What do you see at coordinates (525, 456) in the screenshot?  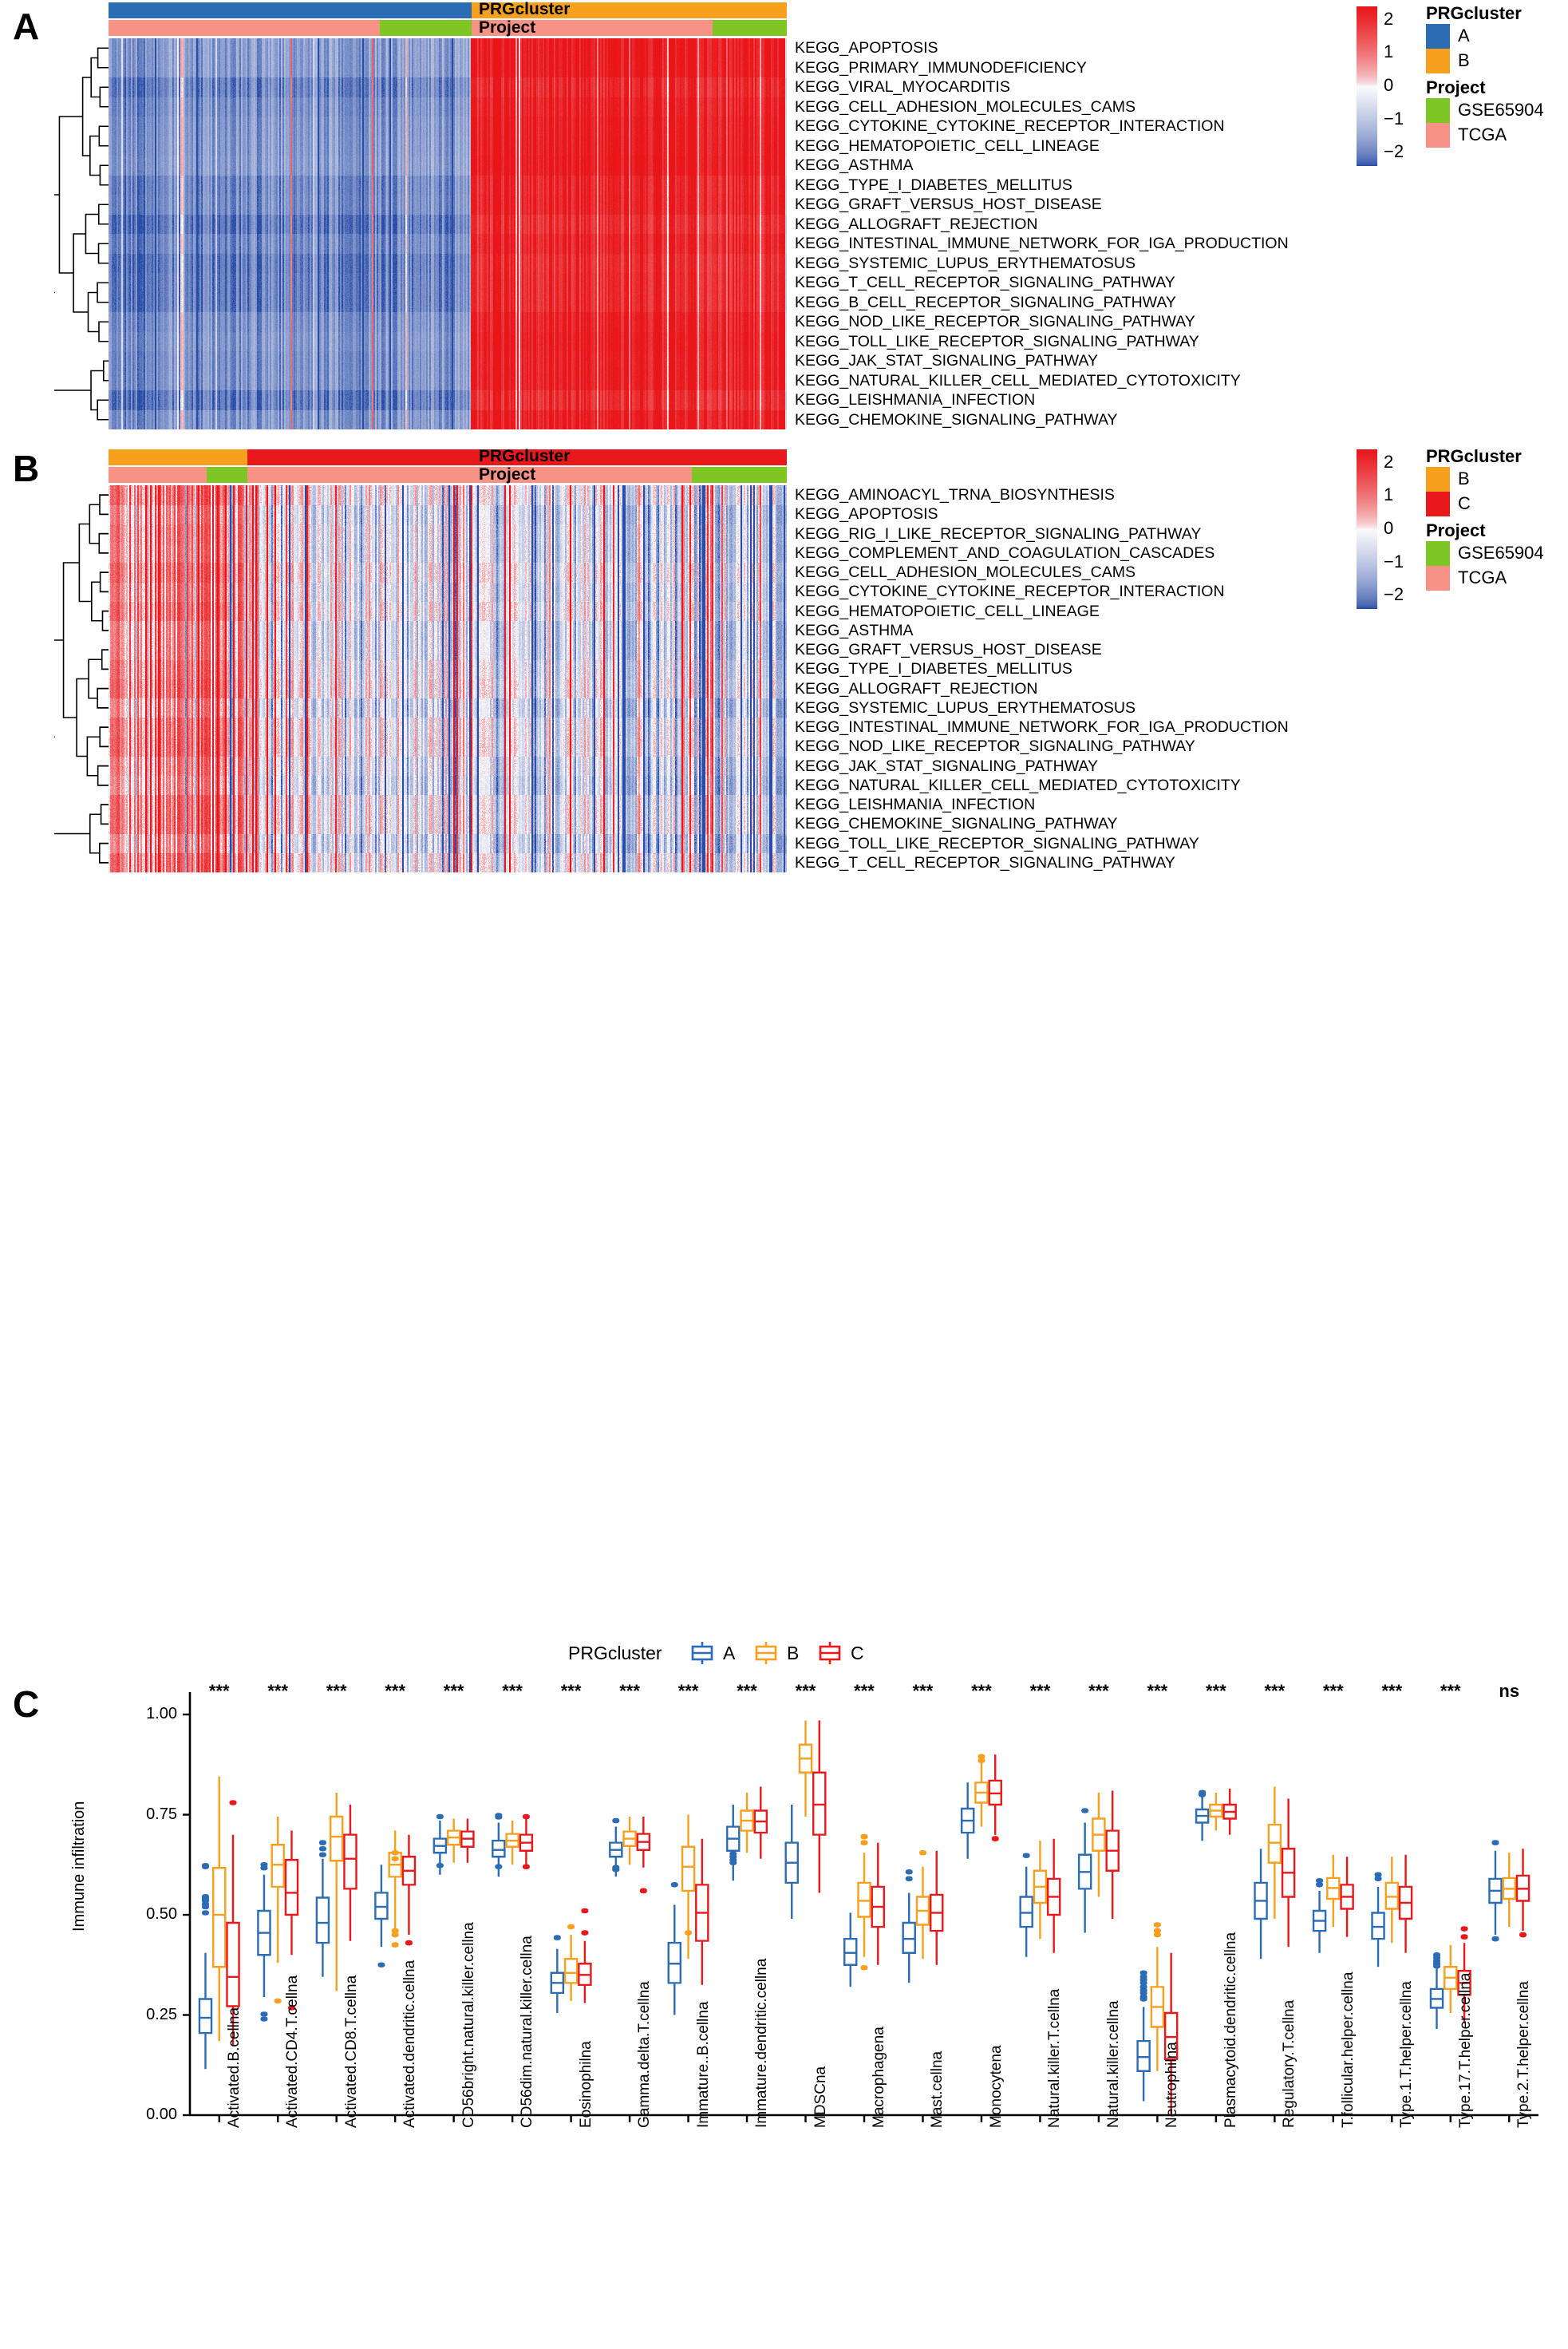 I see `panel-b-anno-label-prgcluster: PRGcluster` at bounding box center [525, 456].